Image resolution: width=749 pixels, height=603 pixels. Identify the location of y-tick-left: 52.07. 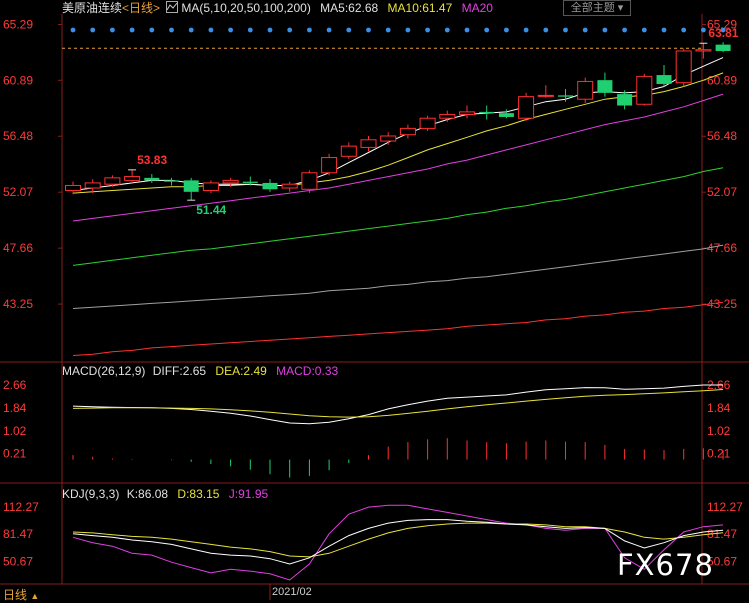
(18, 192).